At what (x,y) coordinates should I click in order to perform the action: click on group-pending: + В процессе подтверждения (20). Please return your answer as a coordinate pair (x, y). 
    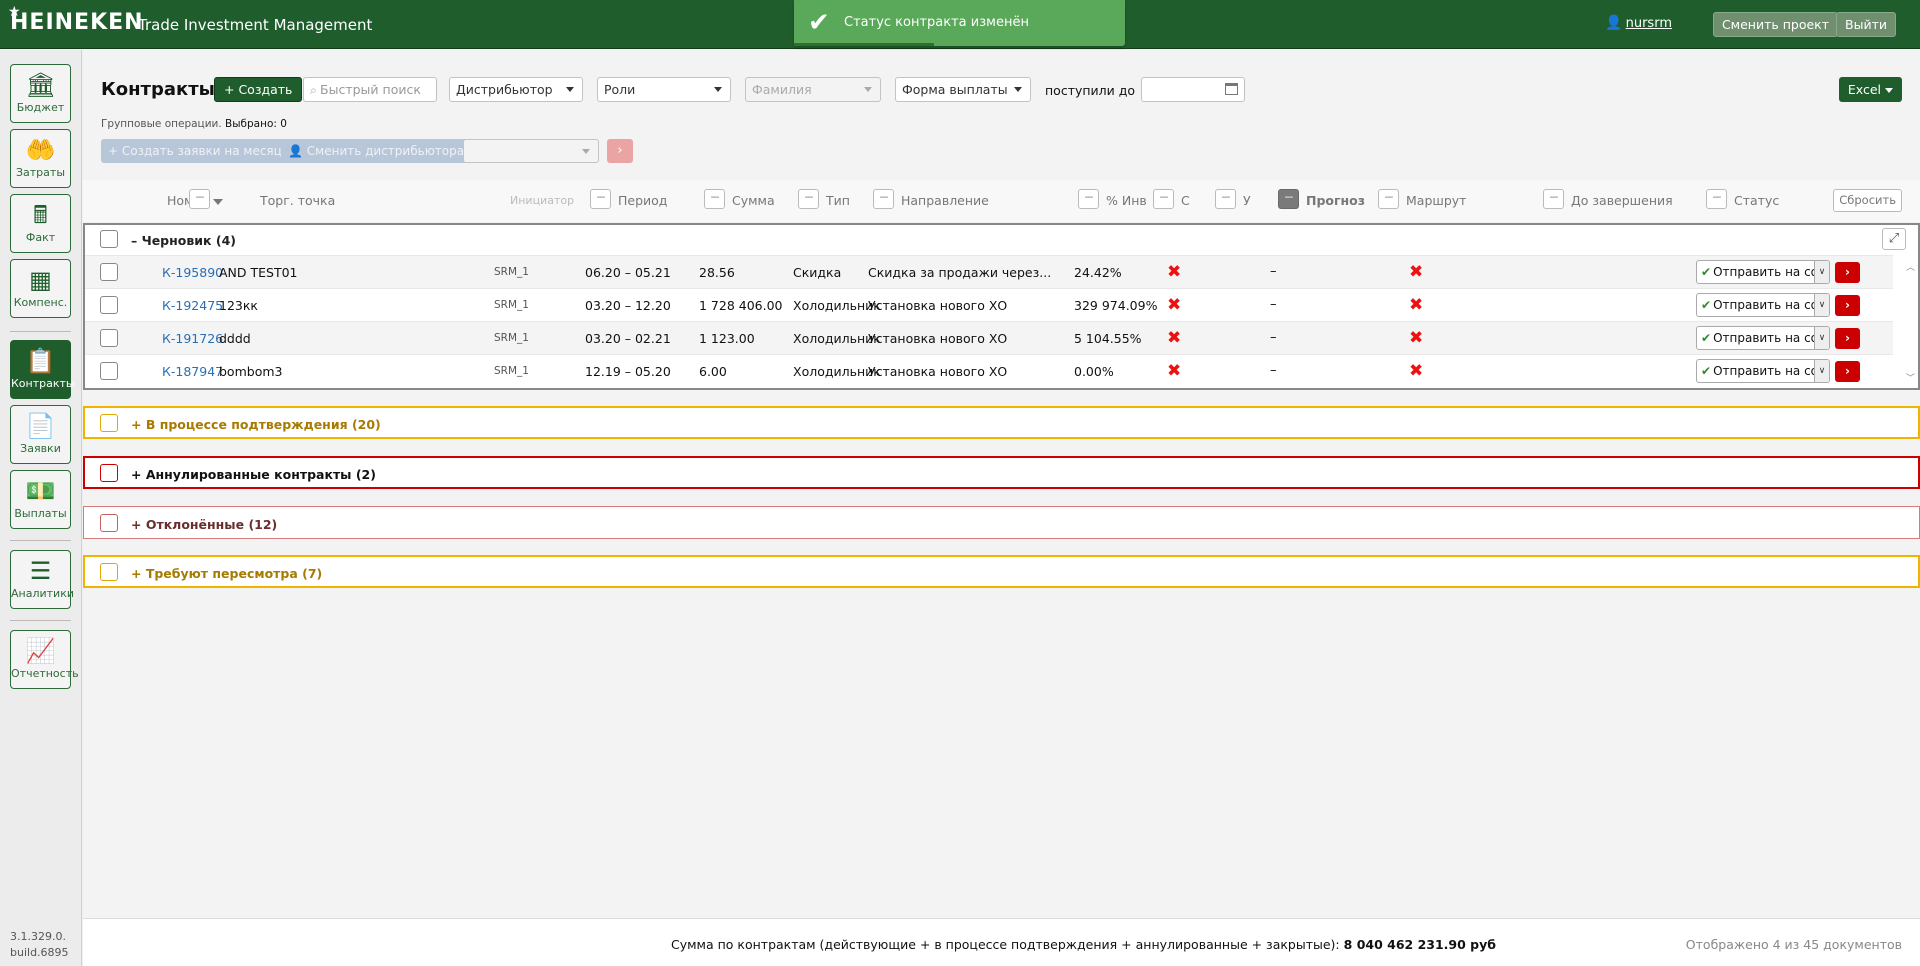
    Looking at the image, I should click on (1001, 422).